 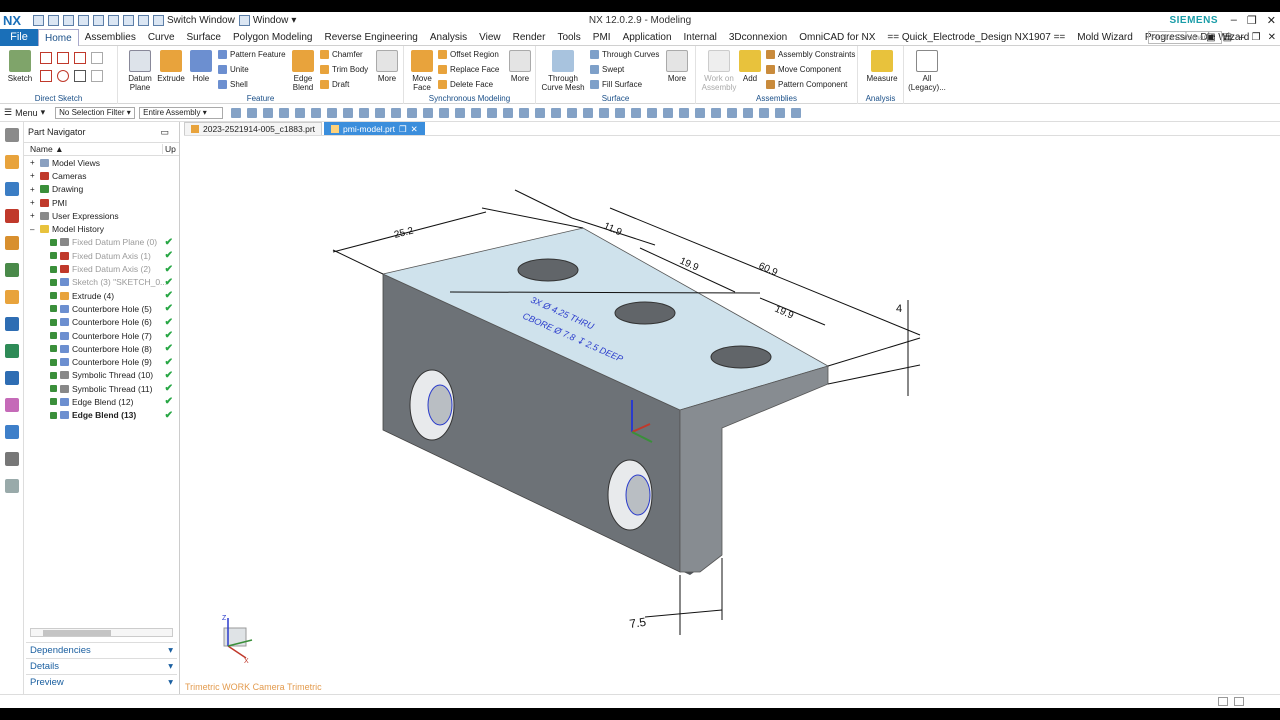 What do you see at coordinates (316, 112) in the screenshot?
I see `zoom-icon` at bounding box center [316, 112].